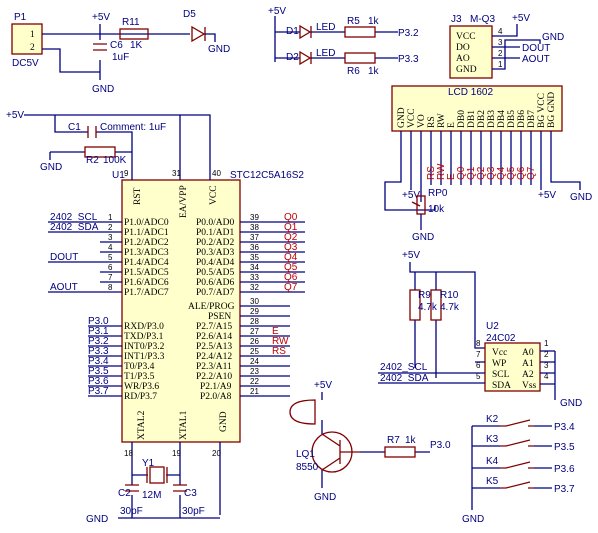 The width and height of the screenshot is (598, 533). What do you see at coordinates (98, 391) in the screenshot?
I see `net-left-p37: P3.7` at bounding box center [98, 391].